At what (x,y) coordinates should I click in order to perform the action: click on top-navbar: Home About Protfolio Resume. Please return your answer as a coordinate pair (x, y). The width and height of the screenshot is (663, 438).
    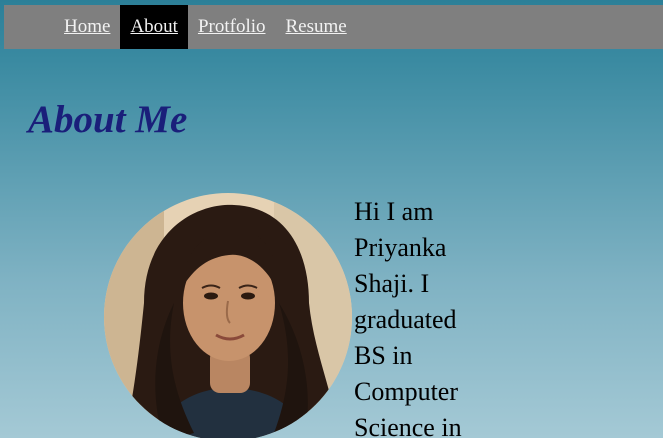
    Looking at the image, I should click on (333, 27).